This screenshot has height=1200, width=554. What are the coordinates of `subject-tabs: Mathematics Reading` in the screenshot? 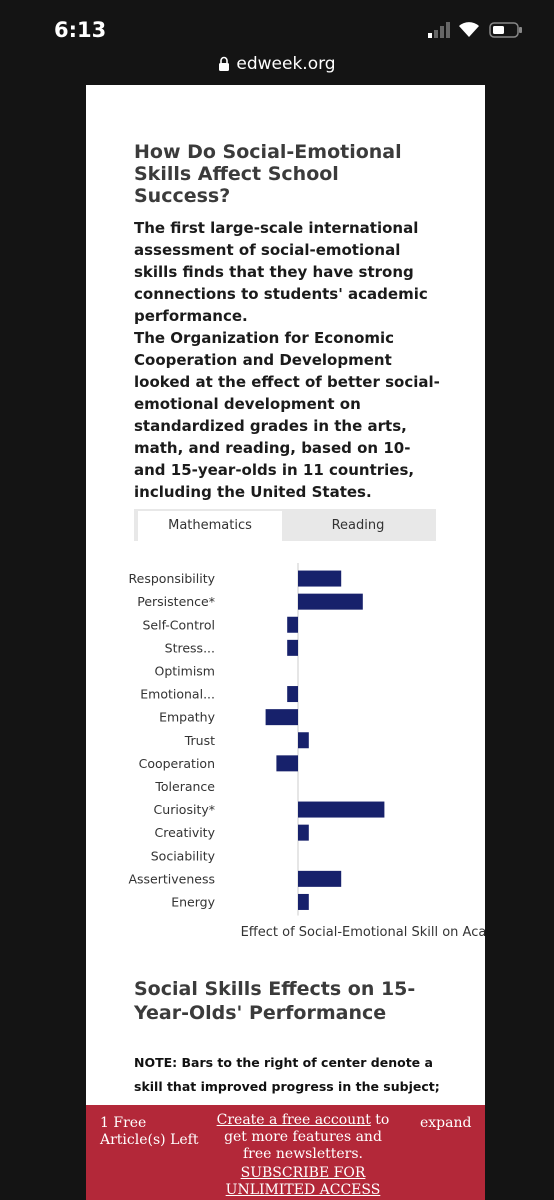 It's located at (285, 525).